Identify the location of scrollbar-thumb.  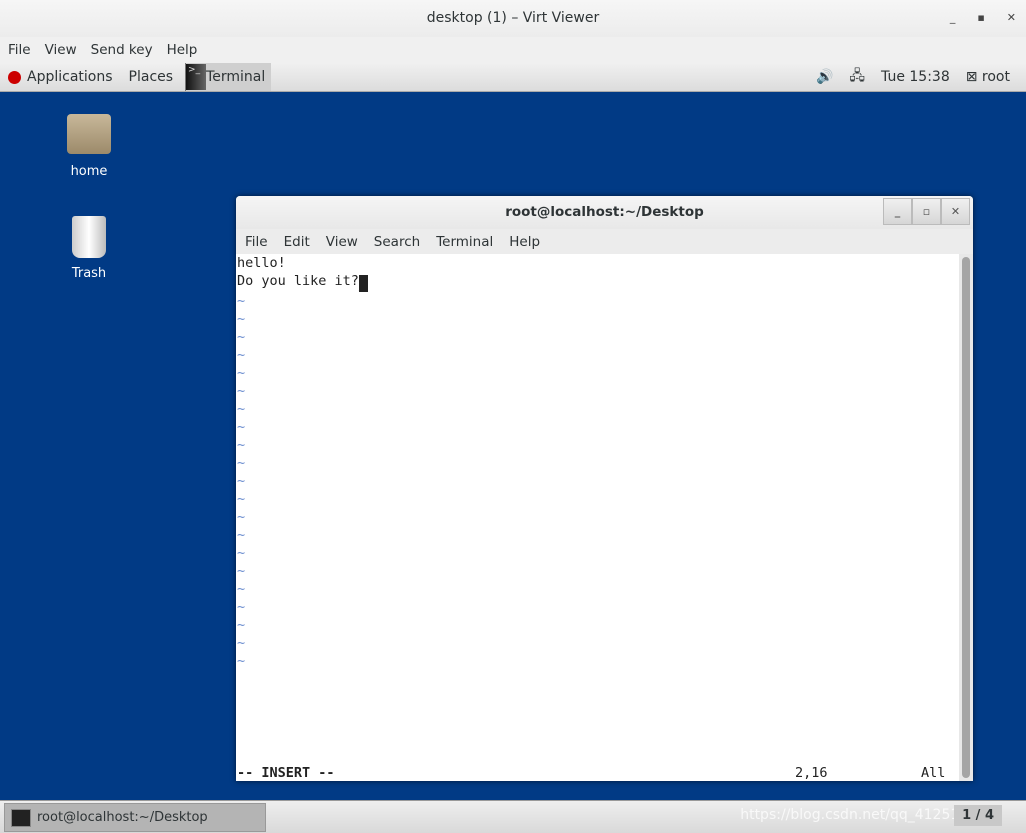
(966, 517).